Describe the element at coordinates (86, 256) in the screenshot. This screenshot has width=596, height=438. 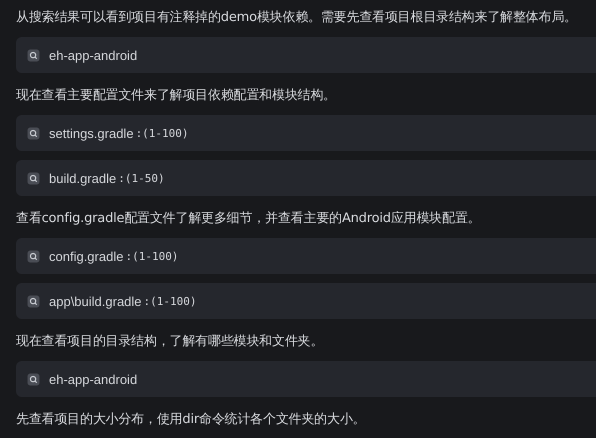
I see `file-name: config.gradle` at that location.